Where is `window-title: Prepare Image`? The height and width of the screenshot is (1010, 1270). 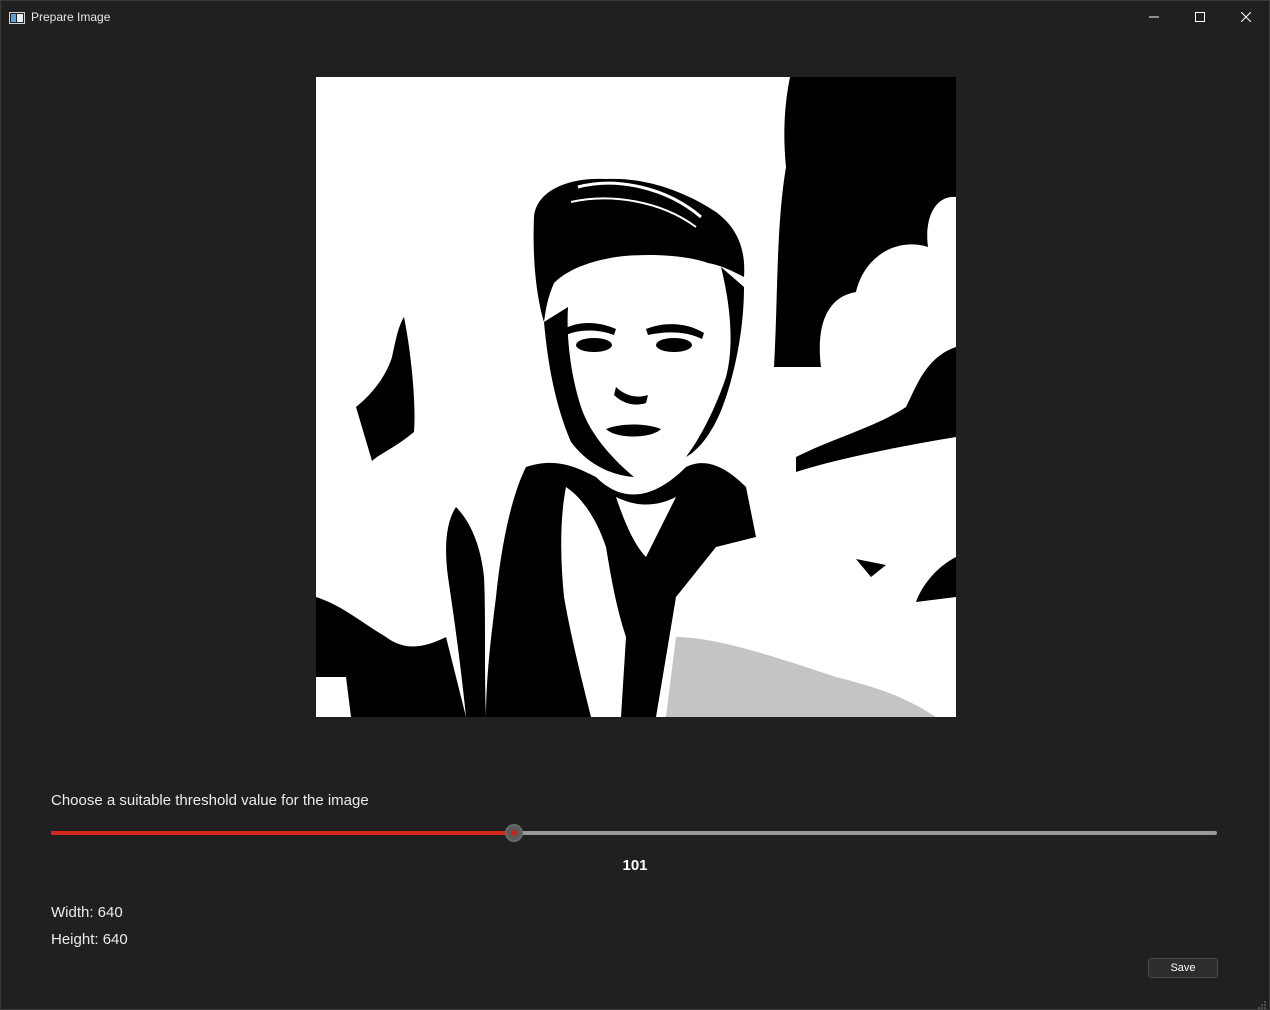
window-title: Prepare Image is located at coordinates (71, 16).